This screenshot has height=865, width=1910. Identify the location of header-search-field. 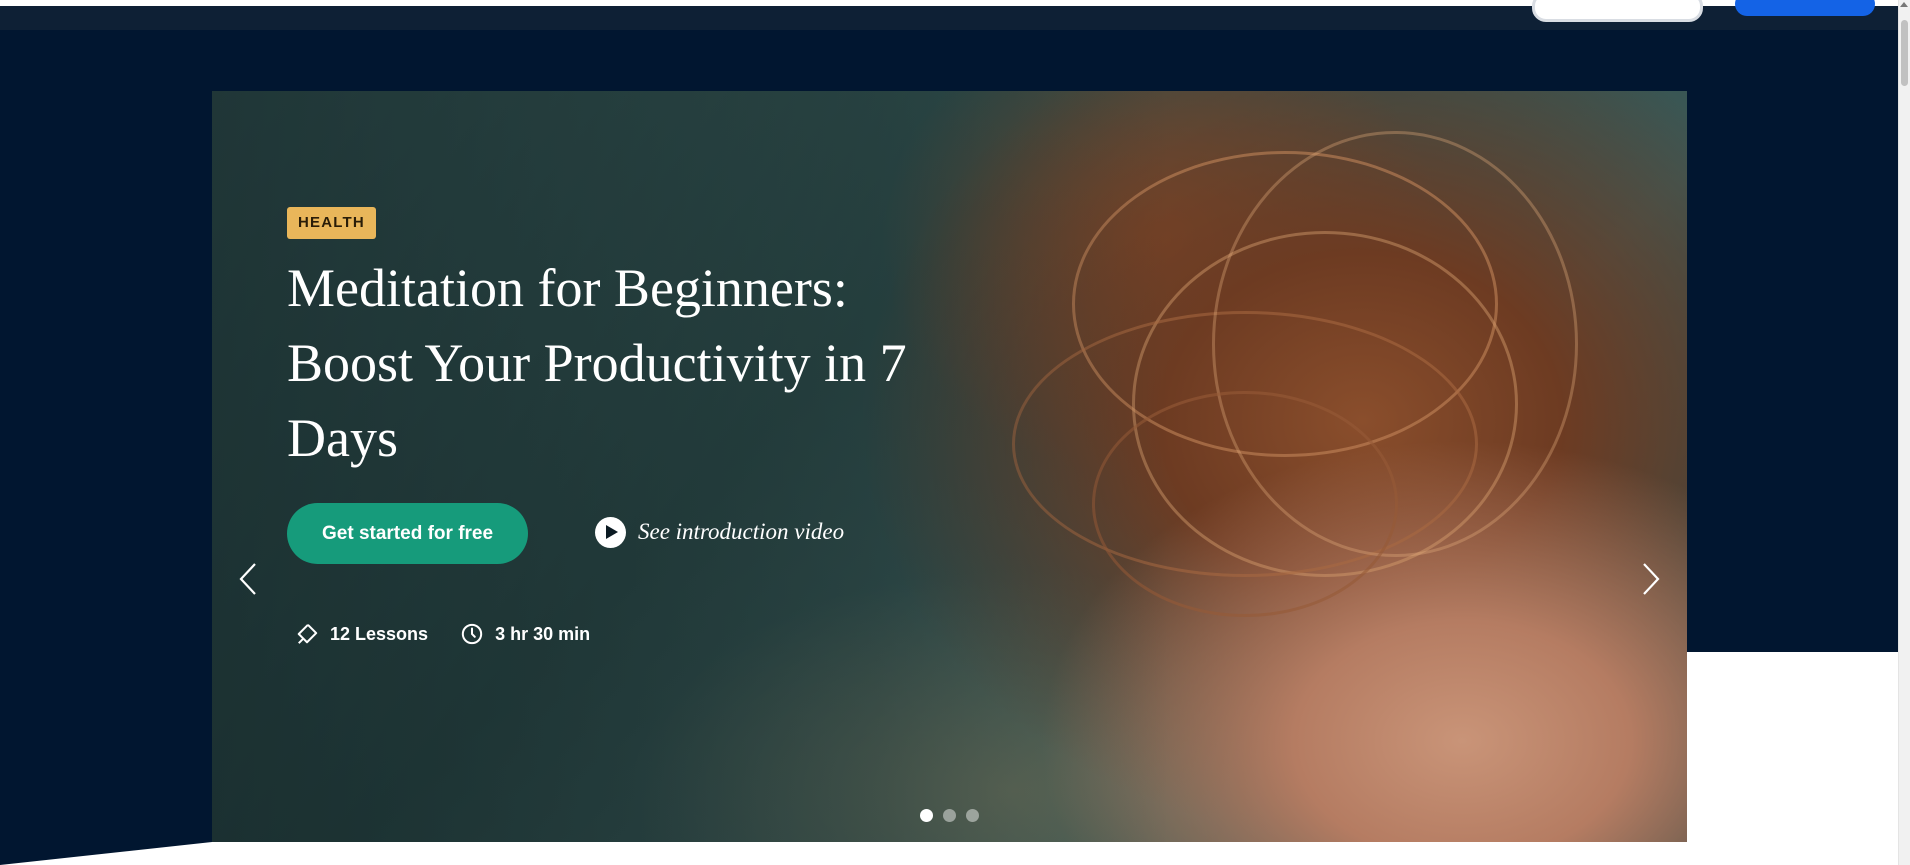
(1617, 11).